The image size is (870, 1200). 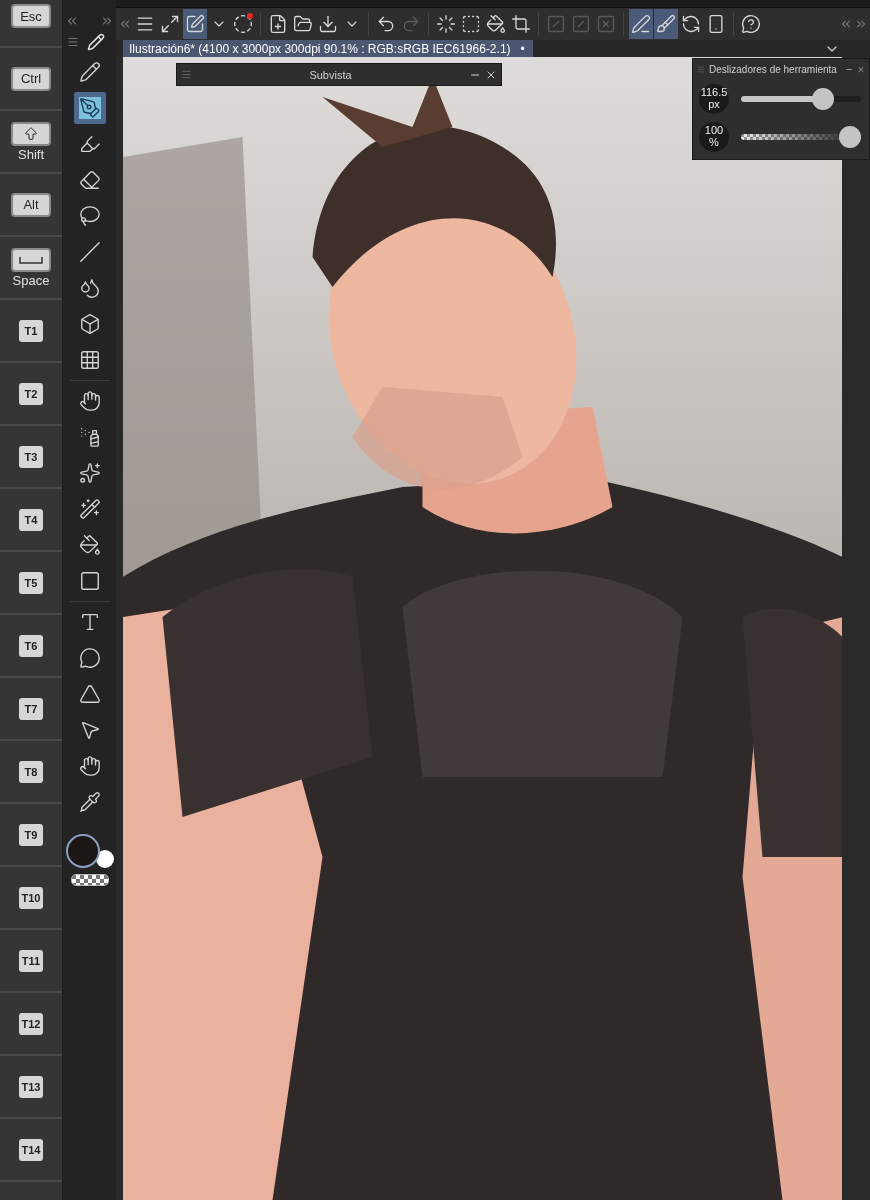 What do you see at coordinates (691, 24) in the screenshot?
I see `rotate-icon` at bounding box center [691, 24].